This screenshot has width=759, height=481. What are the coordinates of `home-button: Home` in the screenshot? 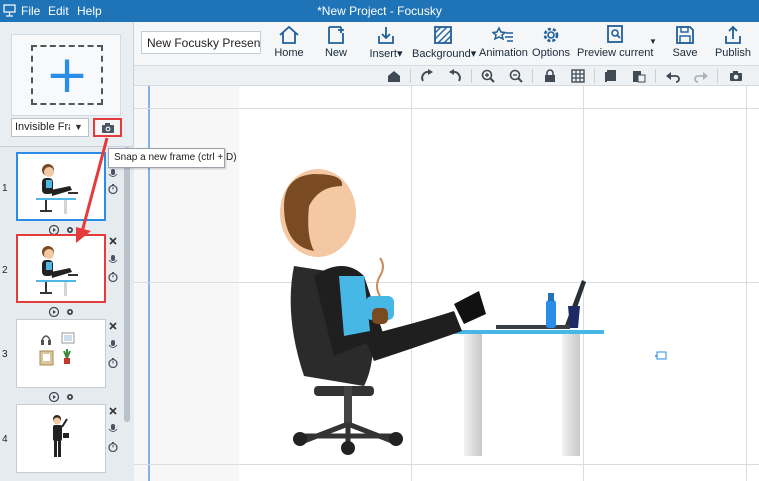 It's located at (289, 44).